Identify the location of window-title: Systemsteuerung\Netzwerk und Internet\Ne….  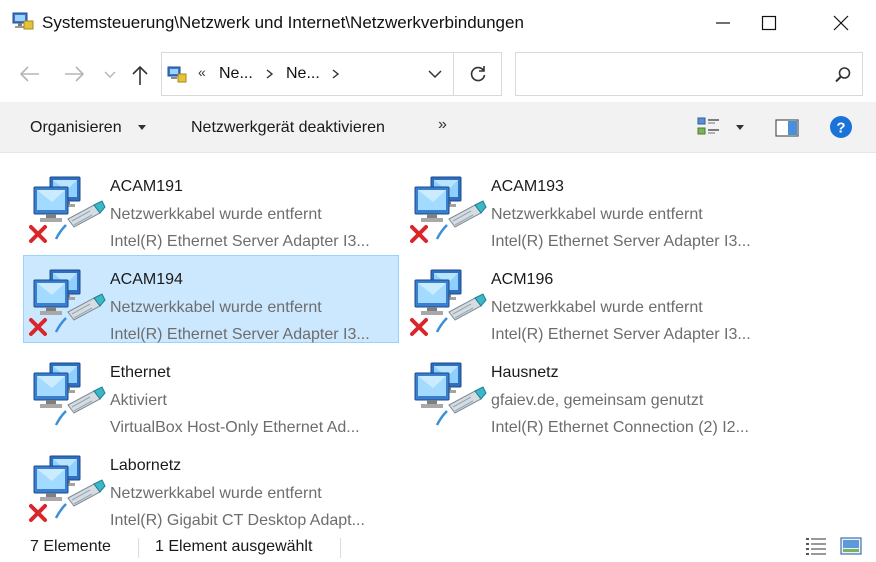
(283, 22).